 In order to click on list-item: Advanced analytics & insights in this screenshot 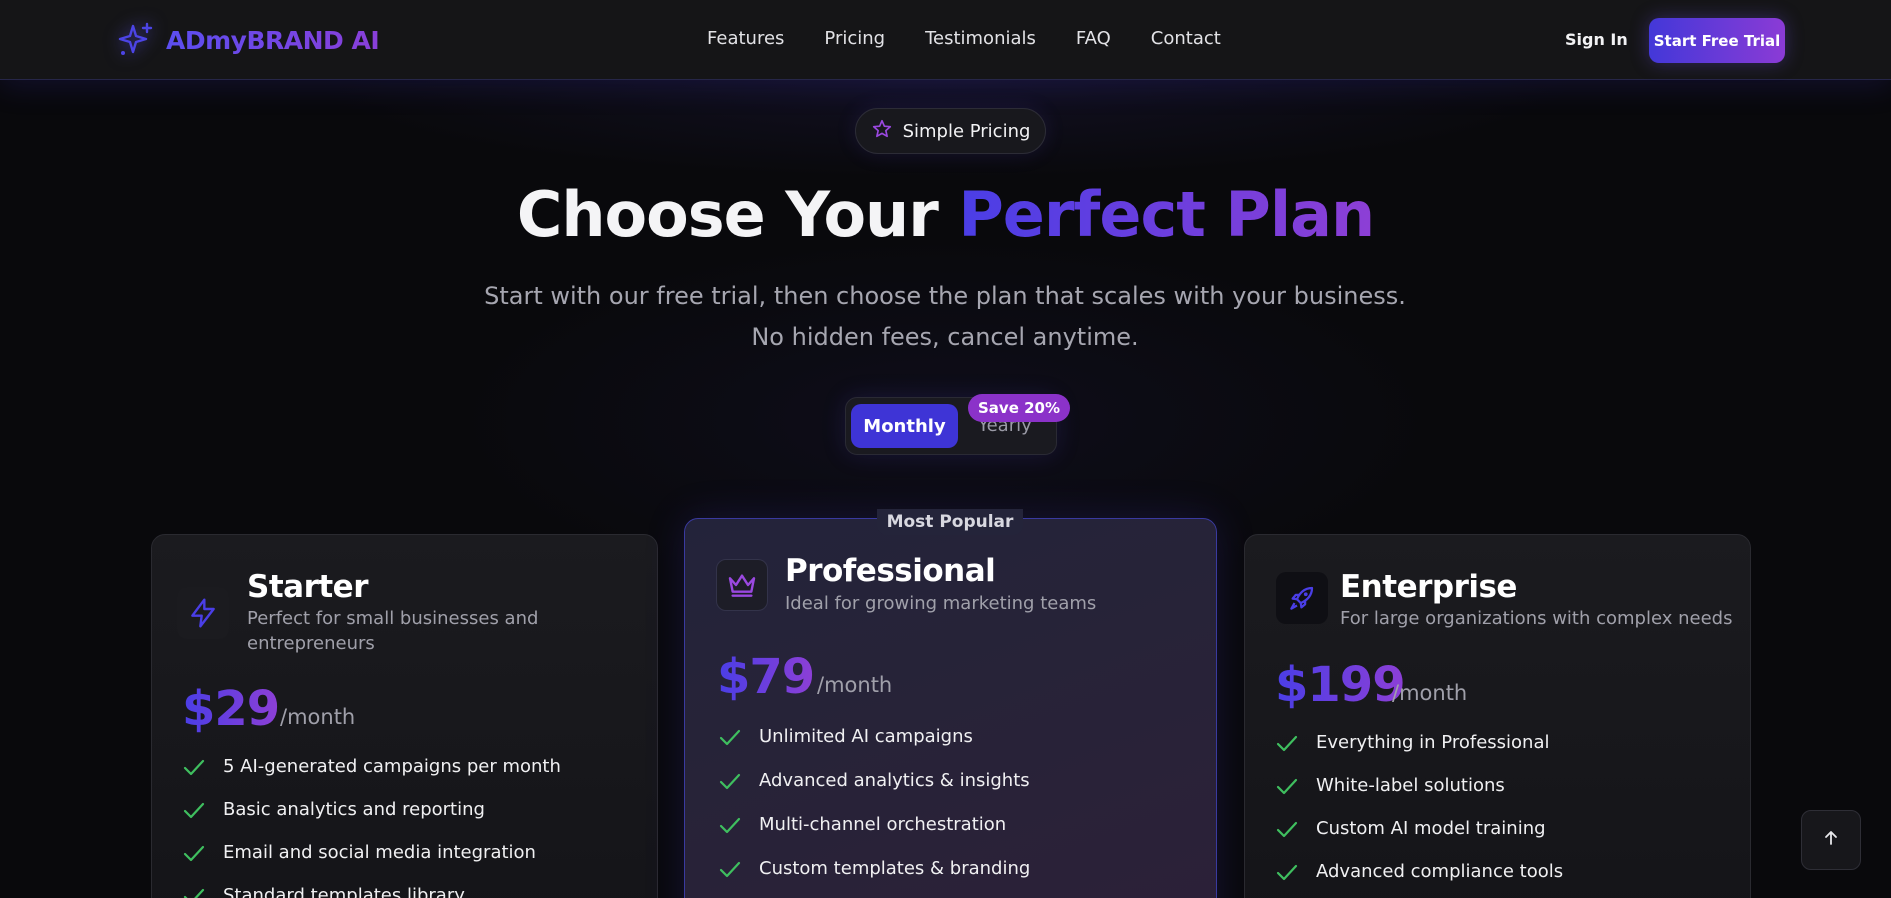, I will do `click(874, 791)`.